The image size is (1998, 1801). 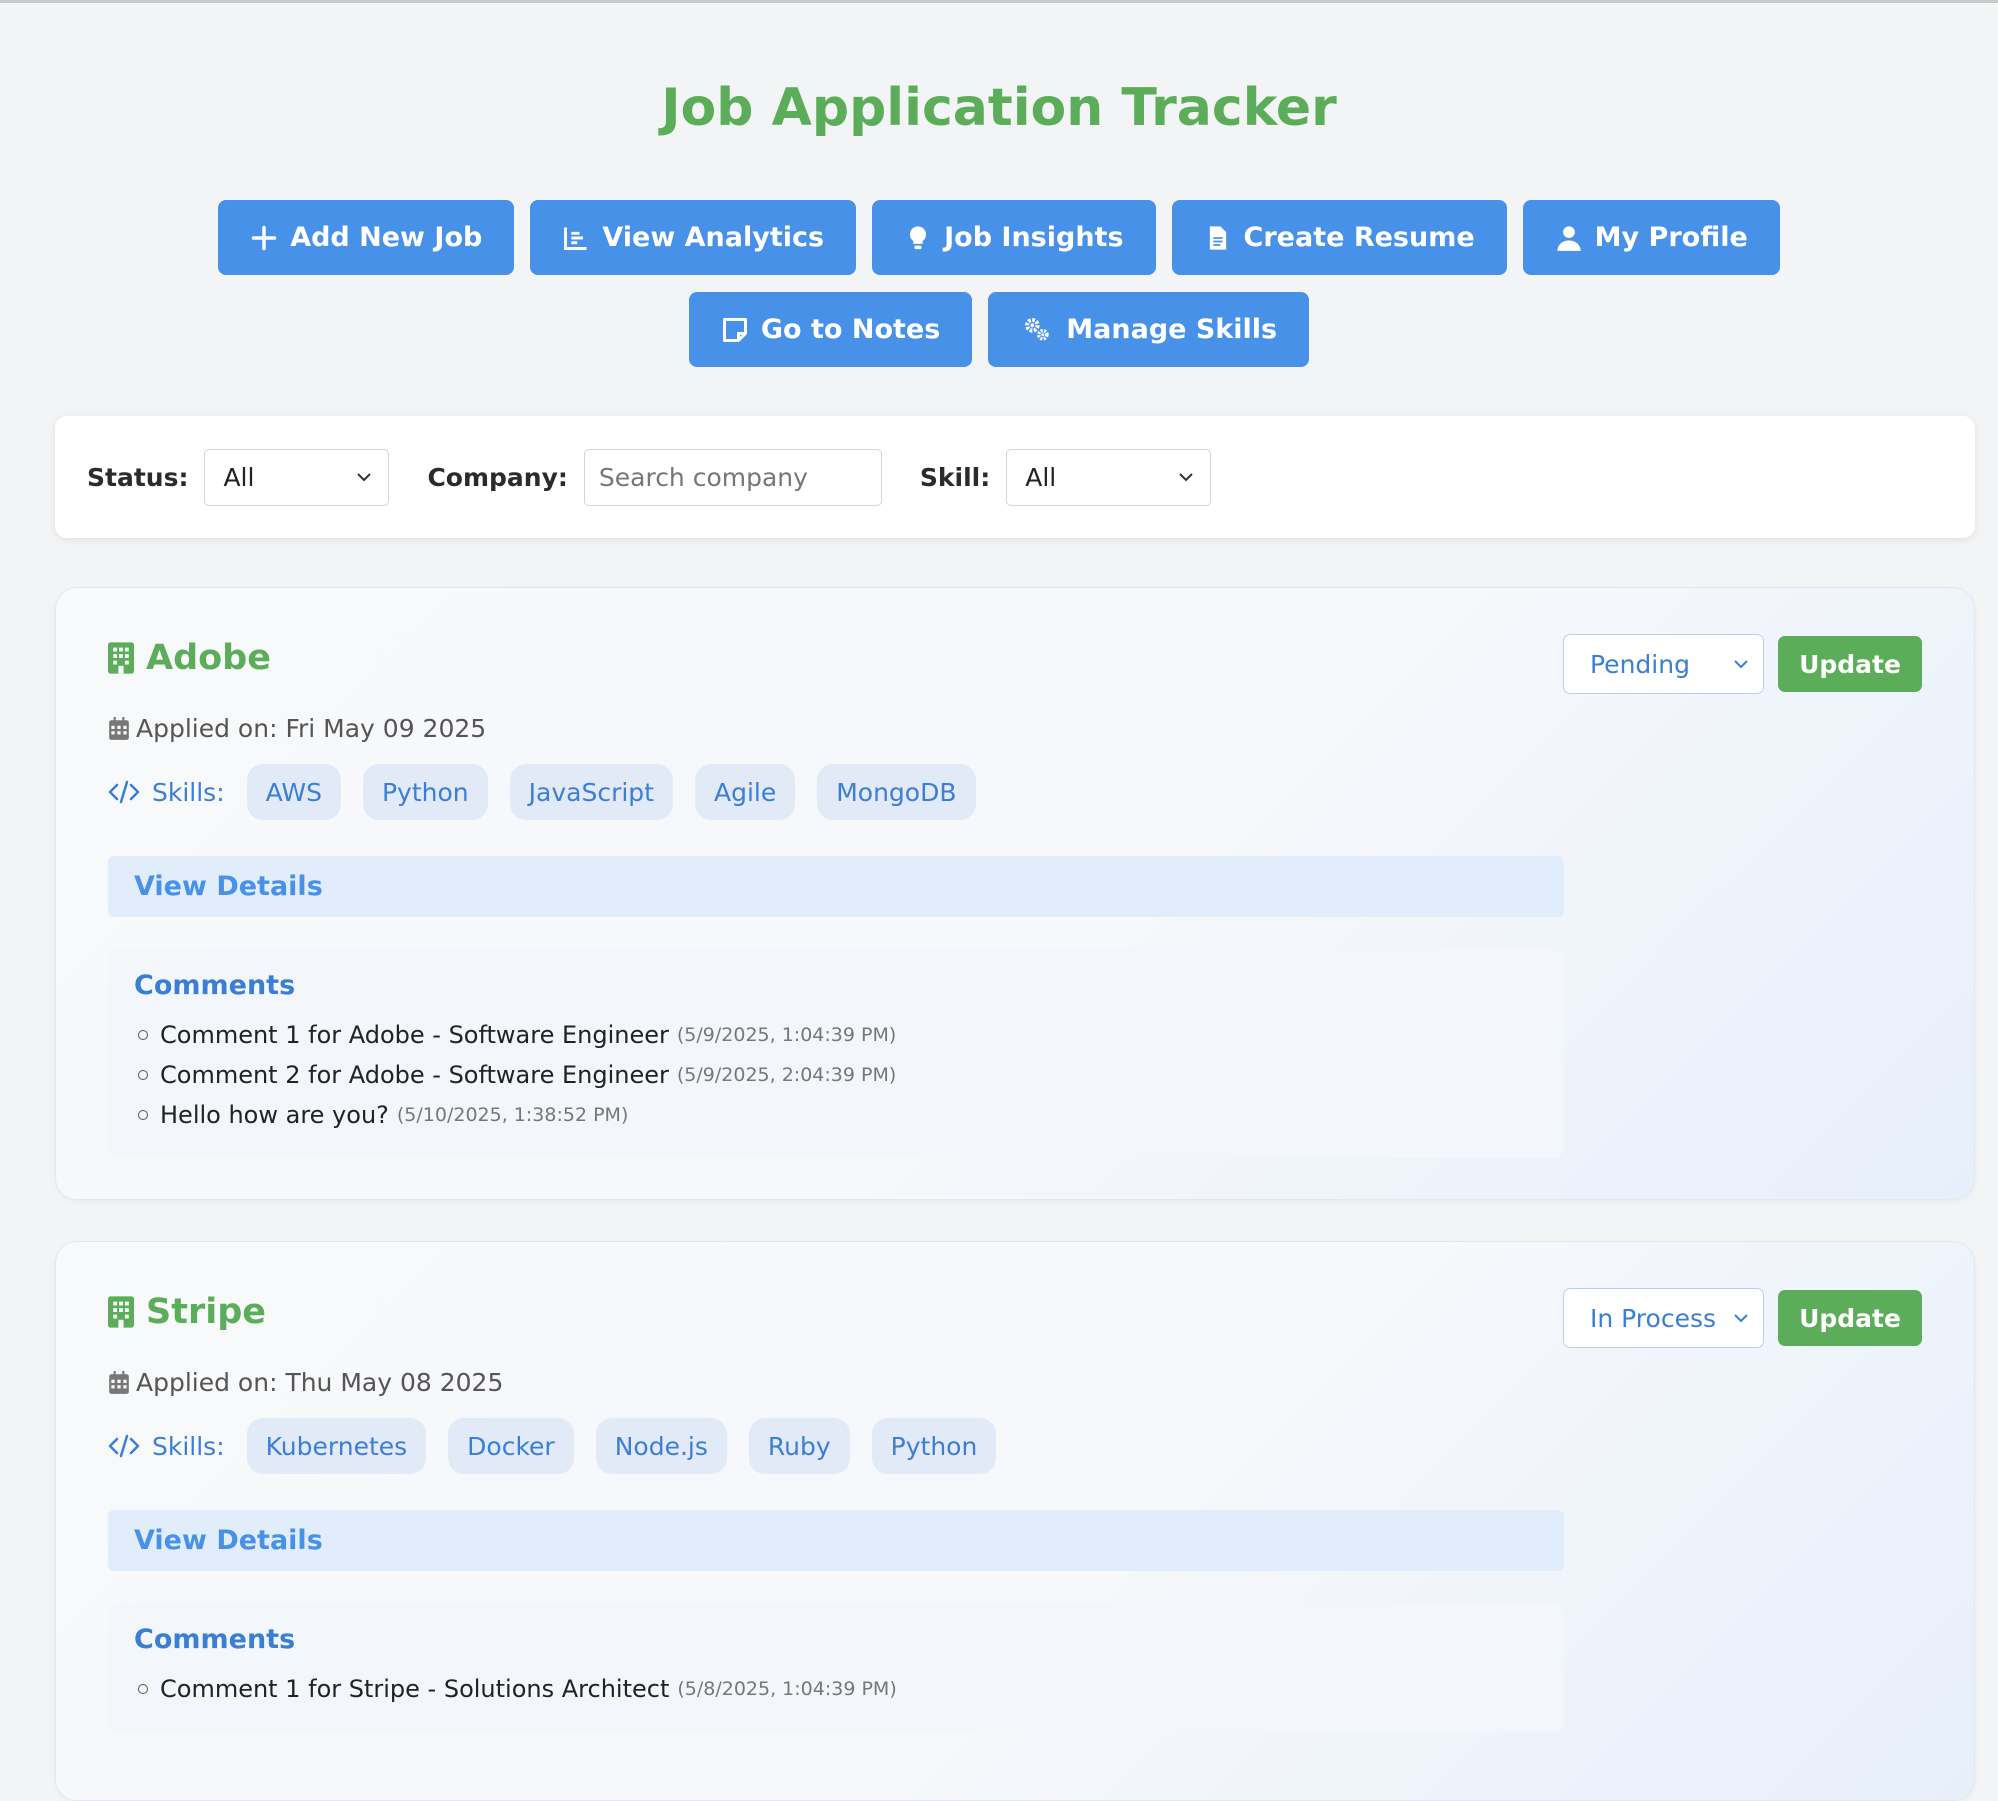 What do you see at coordinates (1217, 237) in the screenshot?
I see `document-icon` at bounding box center [1217, 237].